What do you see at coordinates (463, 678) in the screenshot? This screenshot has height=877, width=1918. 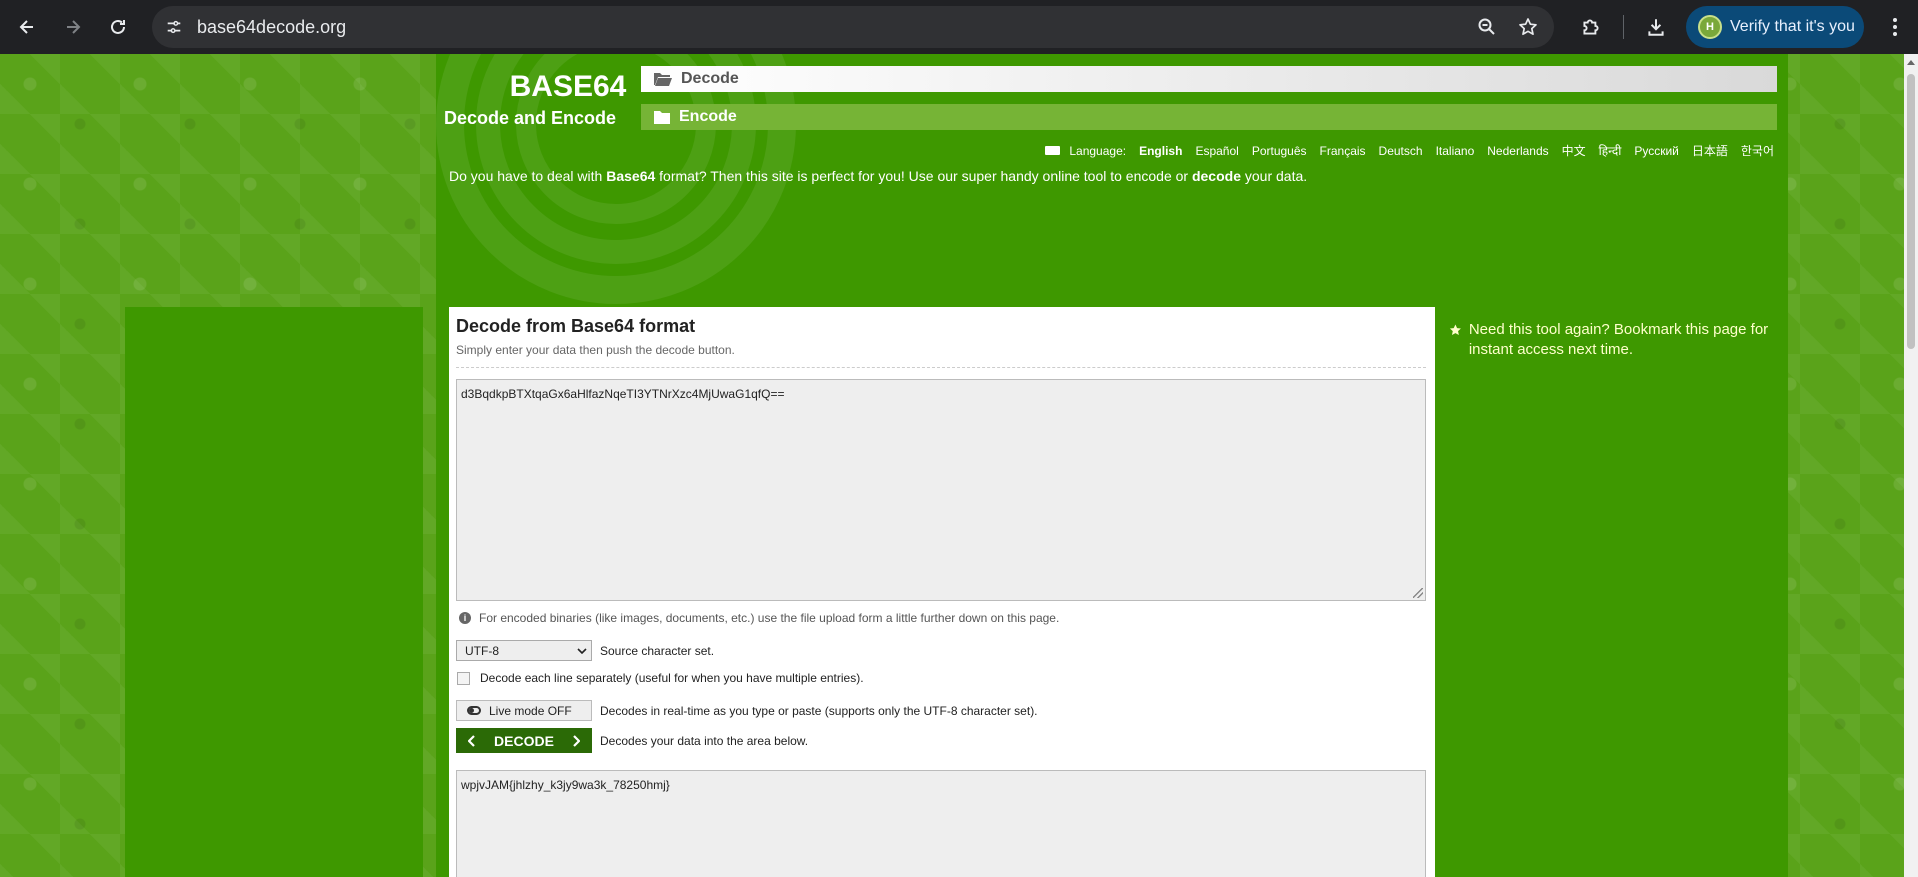 I see `each-line-checkbox` at bounding box center [463, 678].